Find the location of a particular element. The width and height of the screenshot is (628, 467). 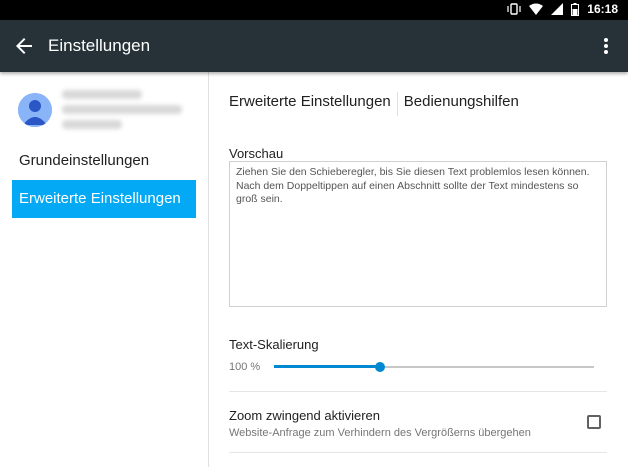

status-icons: 16:18 is located at coordinates (562, 9).